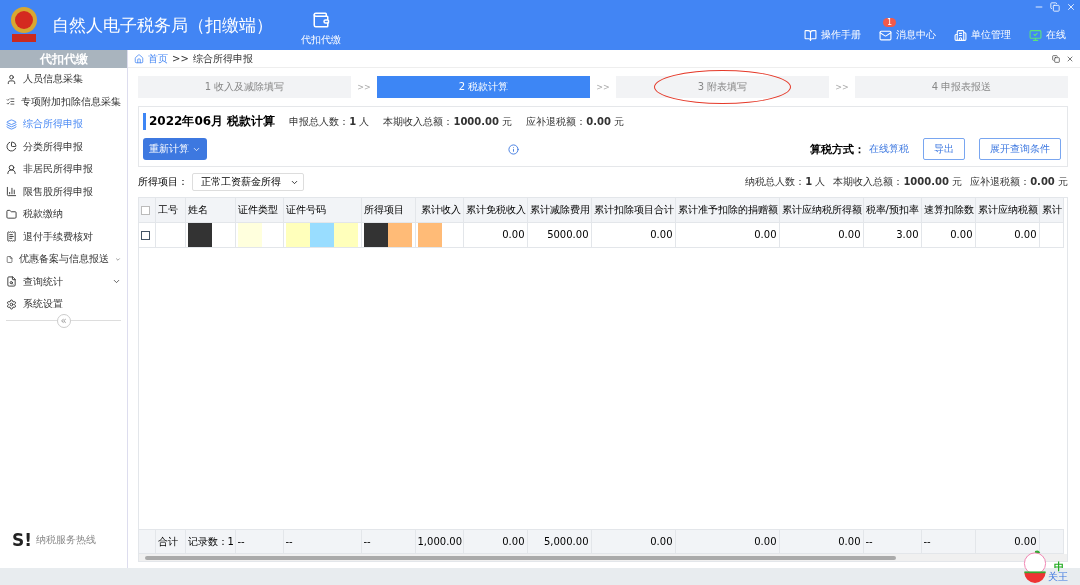  What do you see at coordinates (167, 541) in the screenshot?
I see `footer-cell: 合计` at bounding box center [167, 541].